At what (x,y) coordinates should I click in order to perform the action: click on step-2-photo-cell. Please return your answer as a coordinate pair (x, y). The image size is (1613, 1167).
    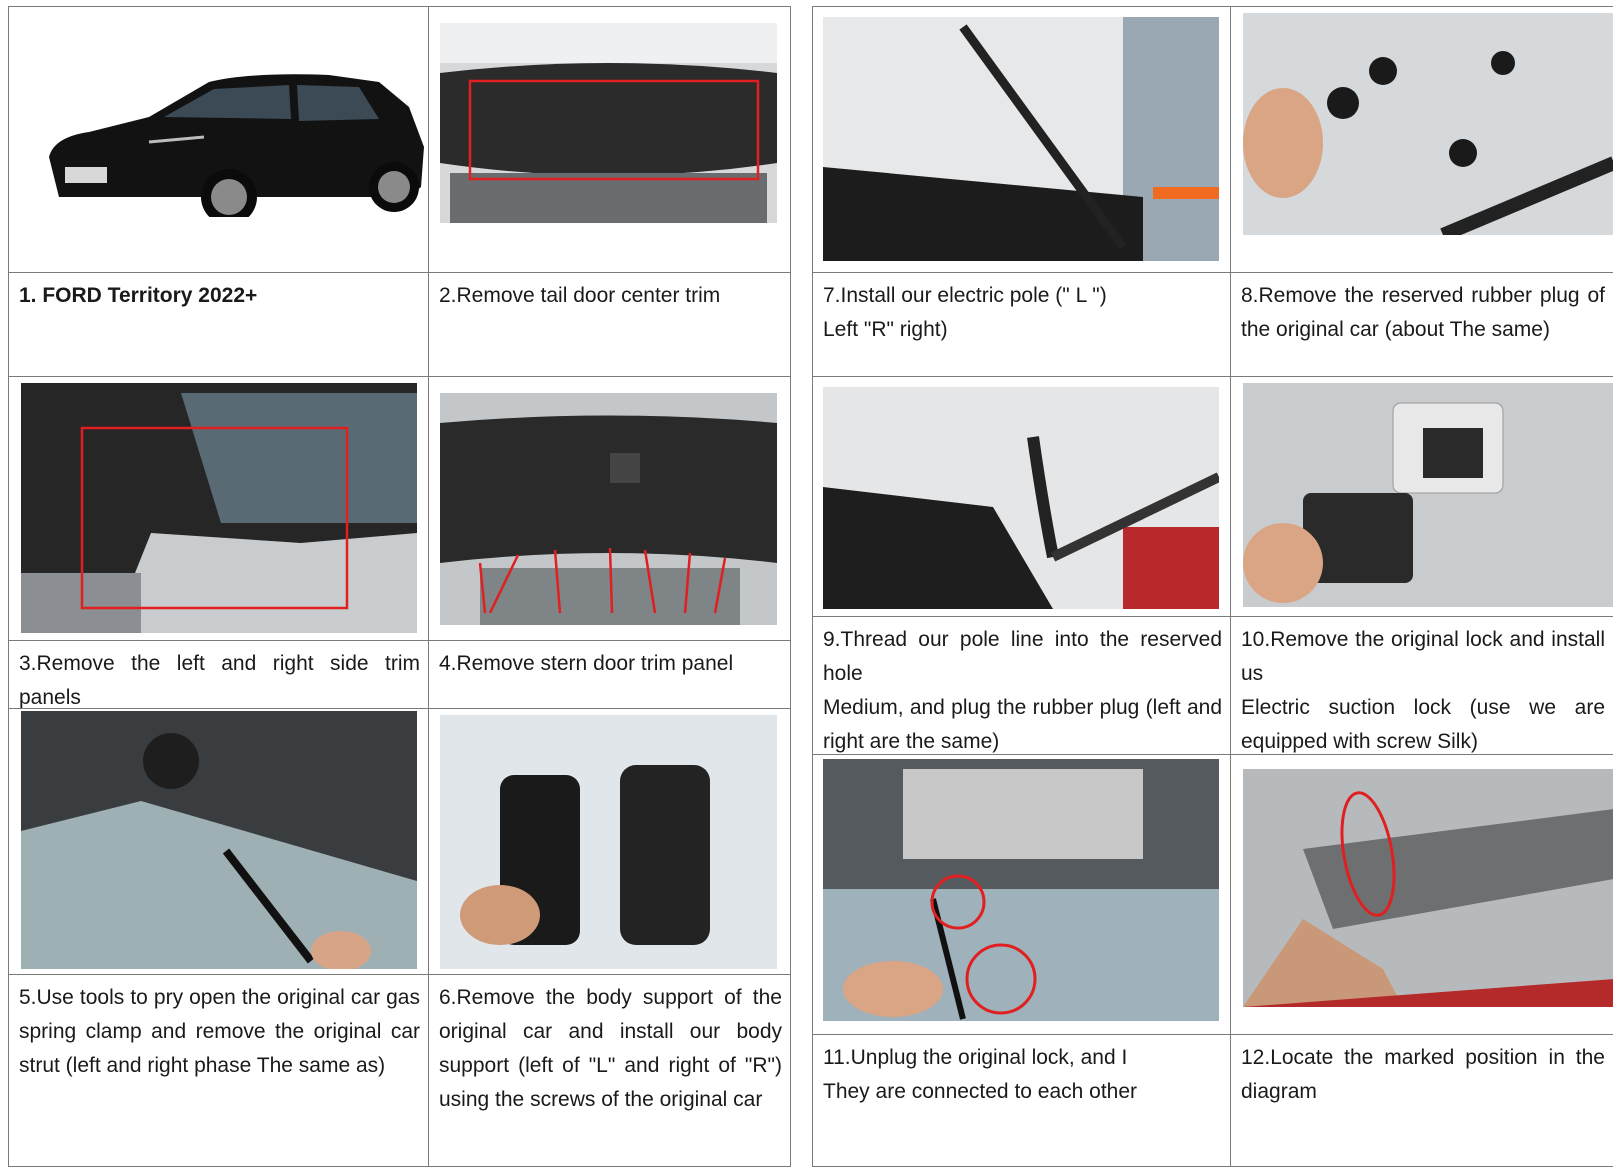
    Looking at the image, I should click on (610, 140).